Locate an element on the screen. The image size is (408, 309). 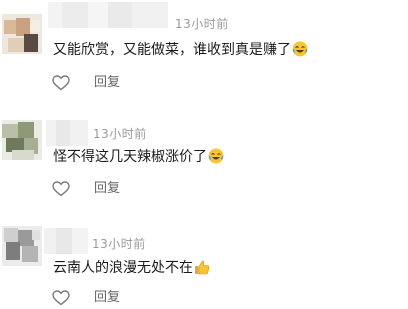
comment-text: 怪不得这几天辣椒涨价了 is located at coordinates (138, 157).